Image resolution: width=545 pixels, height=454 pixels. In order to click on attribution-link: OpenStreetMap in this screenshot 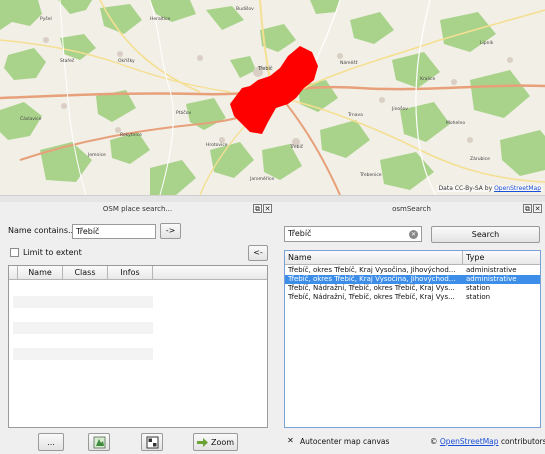, I will do `click(517, 188)`.